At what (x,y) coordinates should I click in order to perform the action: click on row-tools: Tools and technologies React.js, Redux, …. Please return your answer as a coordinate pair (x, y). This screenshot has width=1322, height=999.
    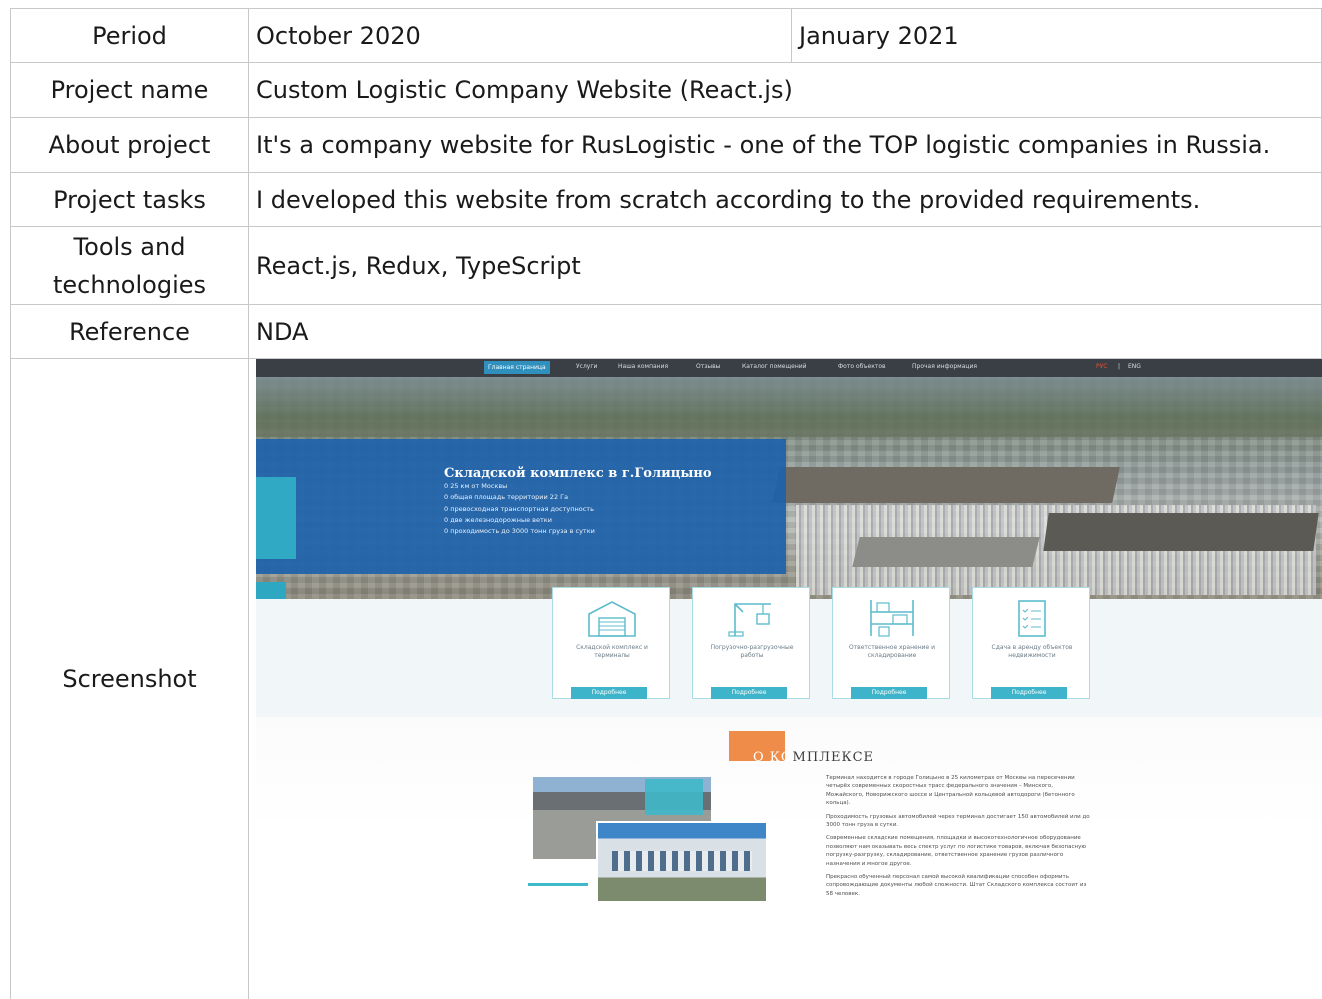
    Looking at the image, I should click on (666, 266).